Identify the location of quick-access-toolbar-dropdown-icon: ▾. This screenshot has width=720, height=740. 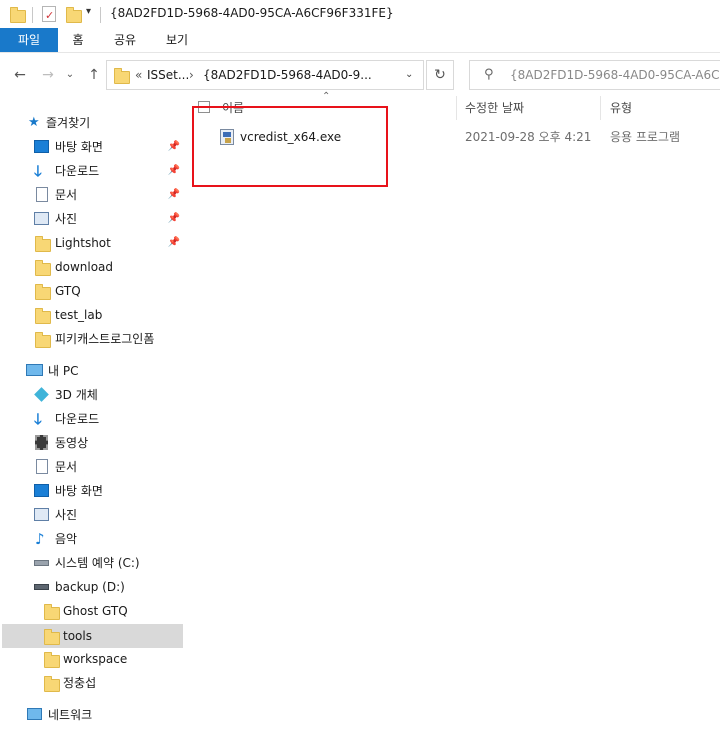
(88, 11).